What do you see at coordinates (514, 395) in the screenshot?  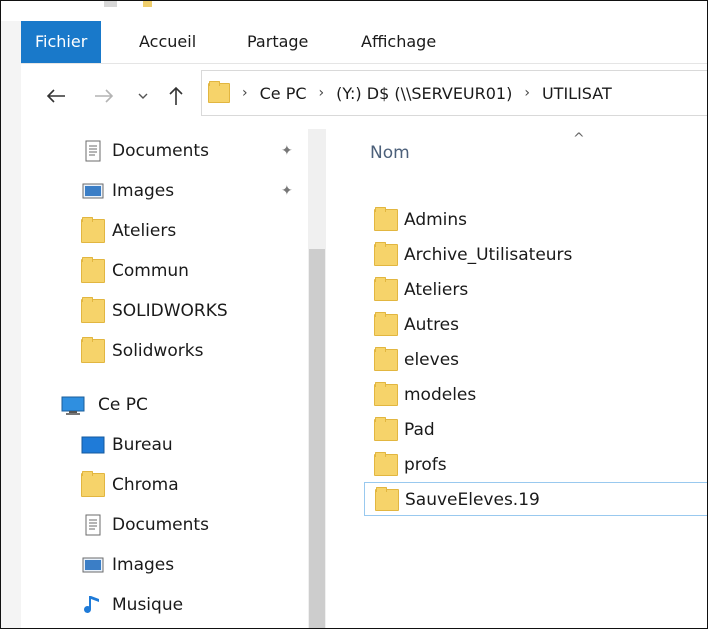 I see `list-item: modeles` at bounding box center [514, 395].